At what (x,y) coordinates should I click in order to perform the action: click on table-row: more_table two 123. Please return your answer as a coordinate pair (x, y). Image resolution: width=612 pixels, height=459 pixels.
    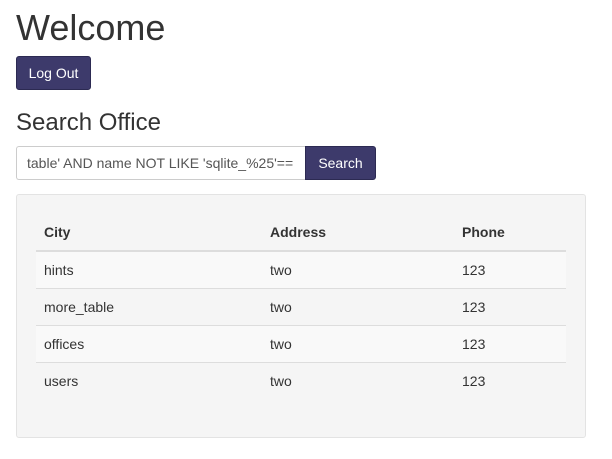
    Looking at the image, I should click on (301, 307).